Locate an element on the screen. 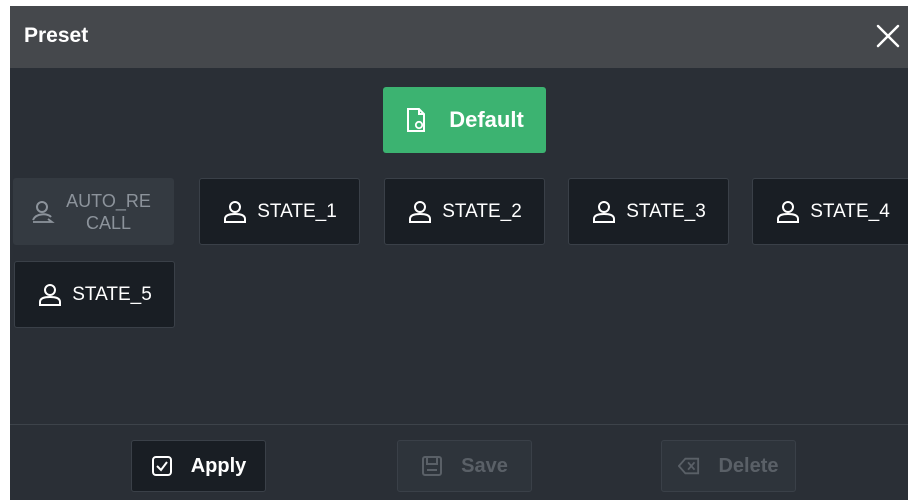  state-auto-recall-line1: AUTO_RE is located at coordinates (108, 200).